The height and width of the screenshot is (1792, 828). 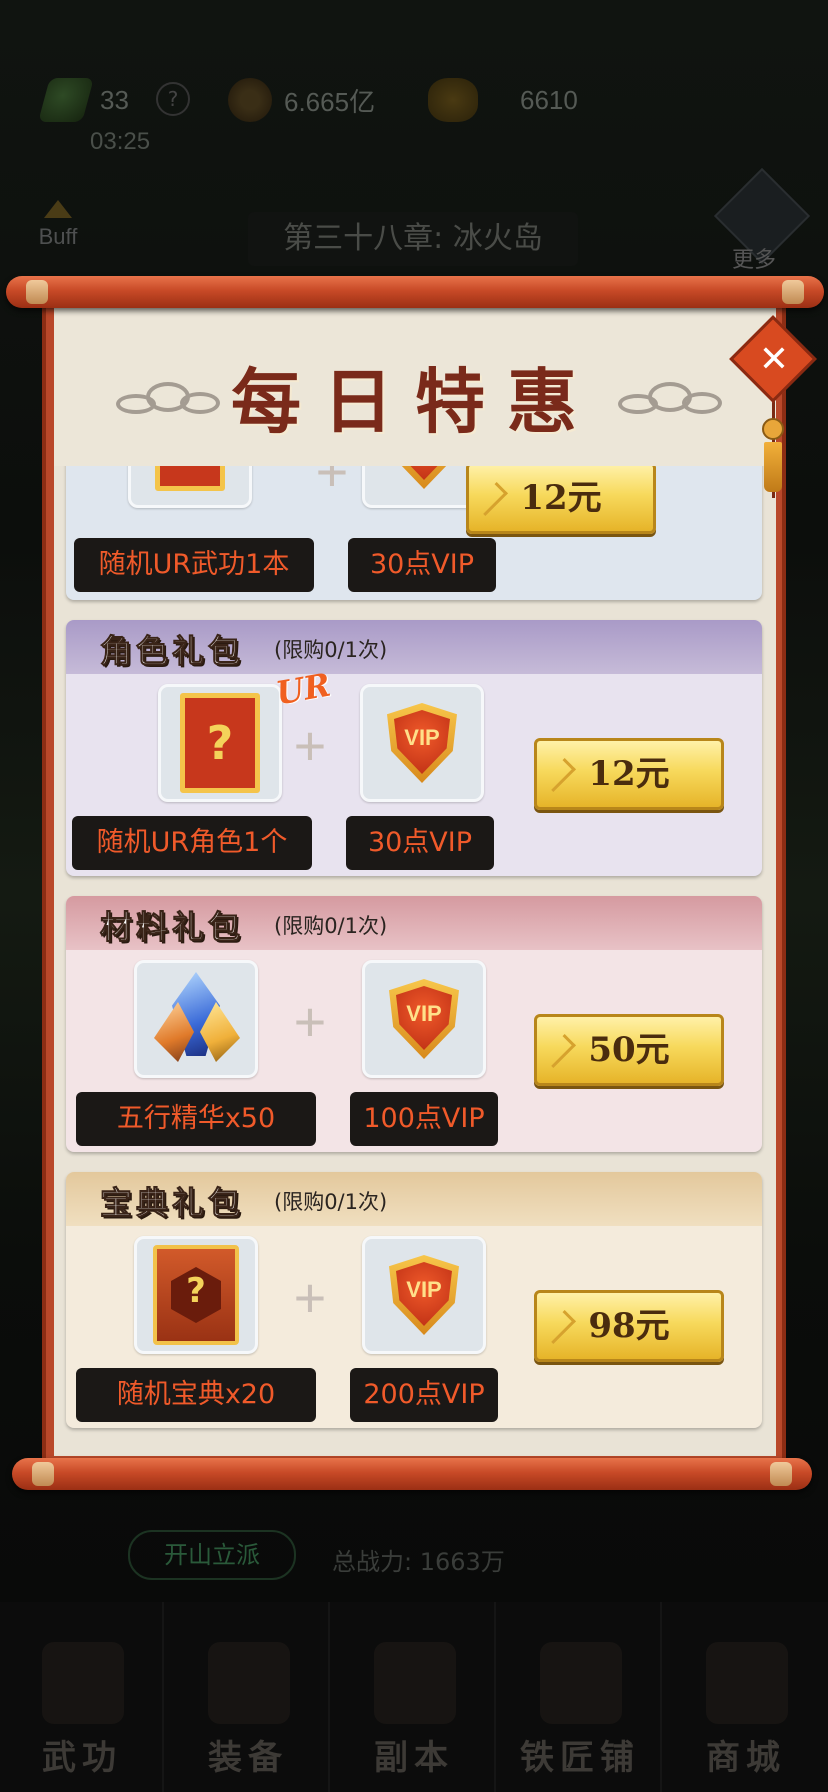 What do you see at coordinates (82, 1758) in the screenshot?
I see `nav-label: 武功` at bounding box center [82, 1758].